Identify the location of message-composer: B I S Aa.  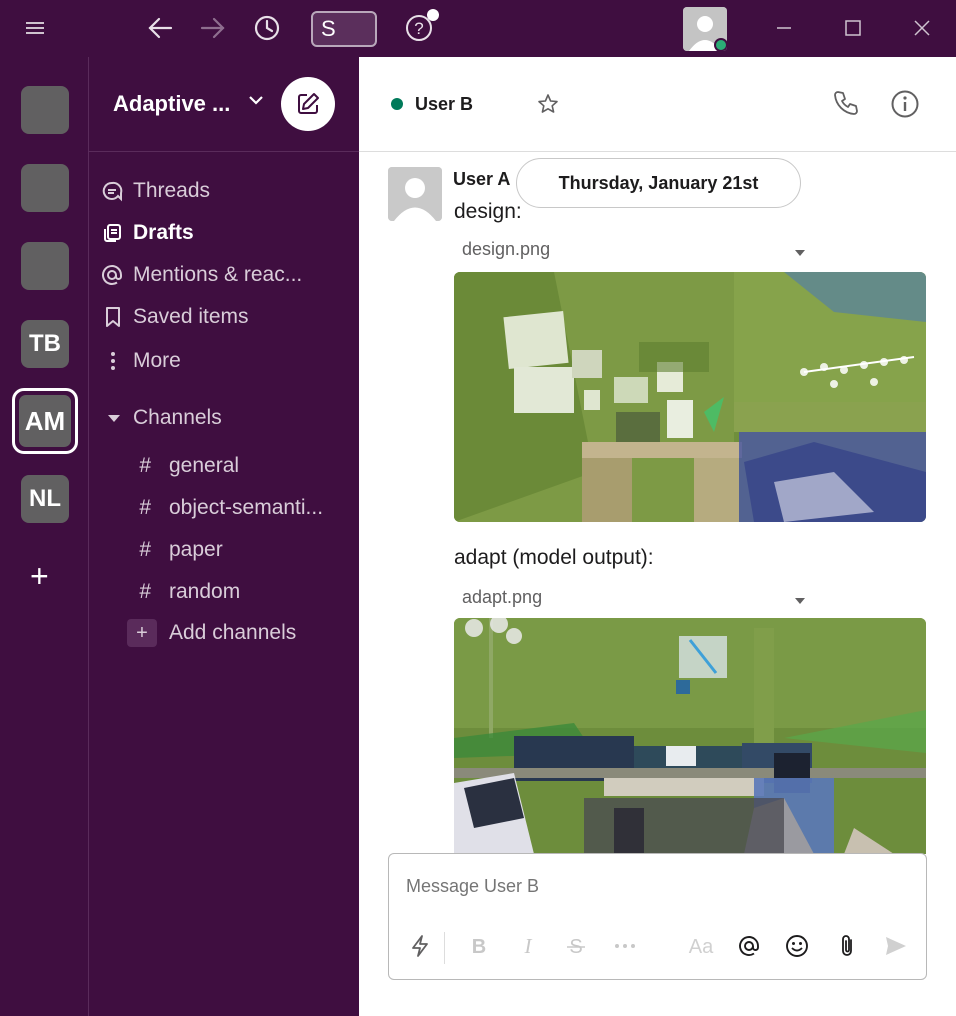
(657, 916).